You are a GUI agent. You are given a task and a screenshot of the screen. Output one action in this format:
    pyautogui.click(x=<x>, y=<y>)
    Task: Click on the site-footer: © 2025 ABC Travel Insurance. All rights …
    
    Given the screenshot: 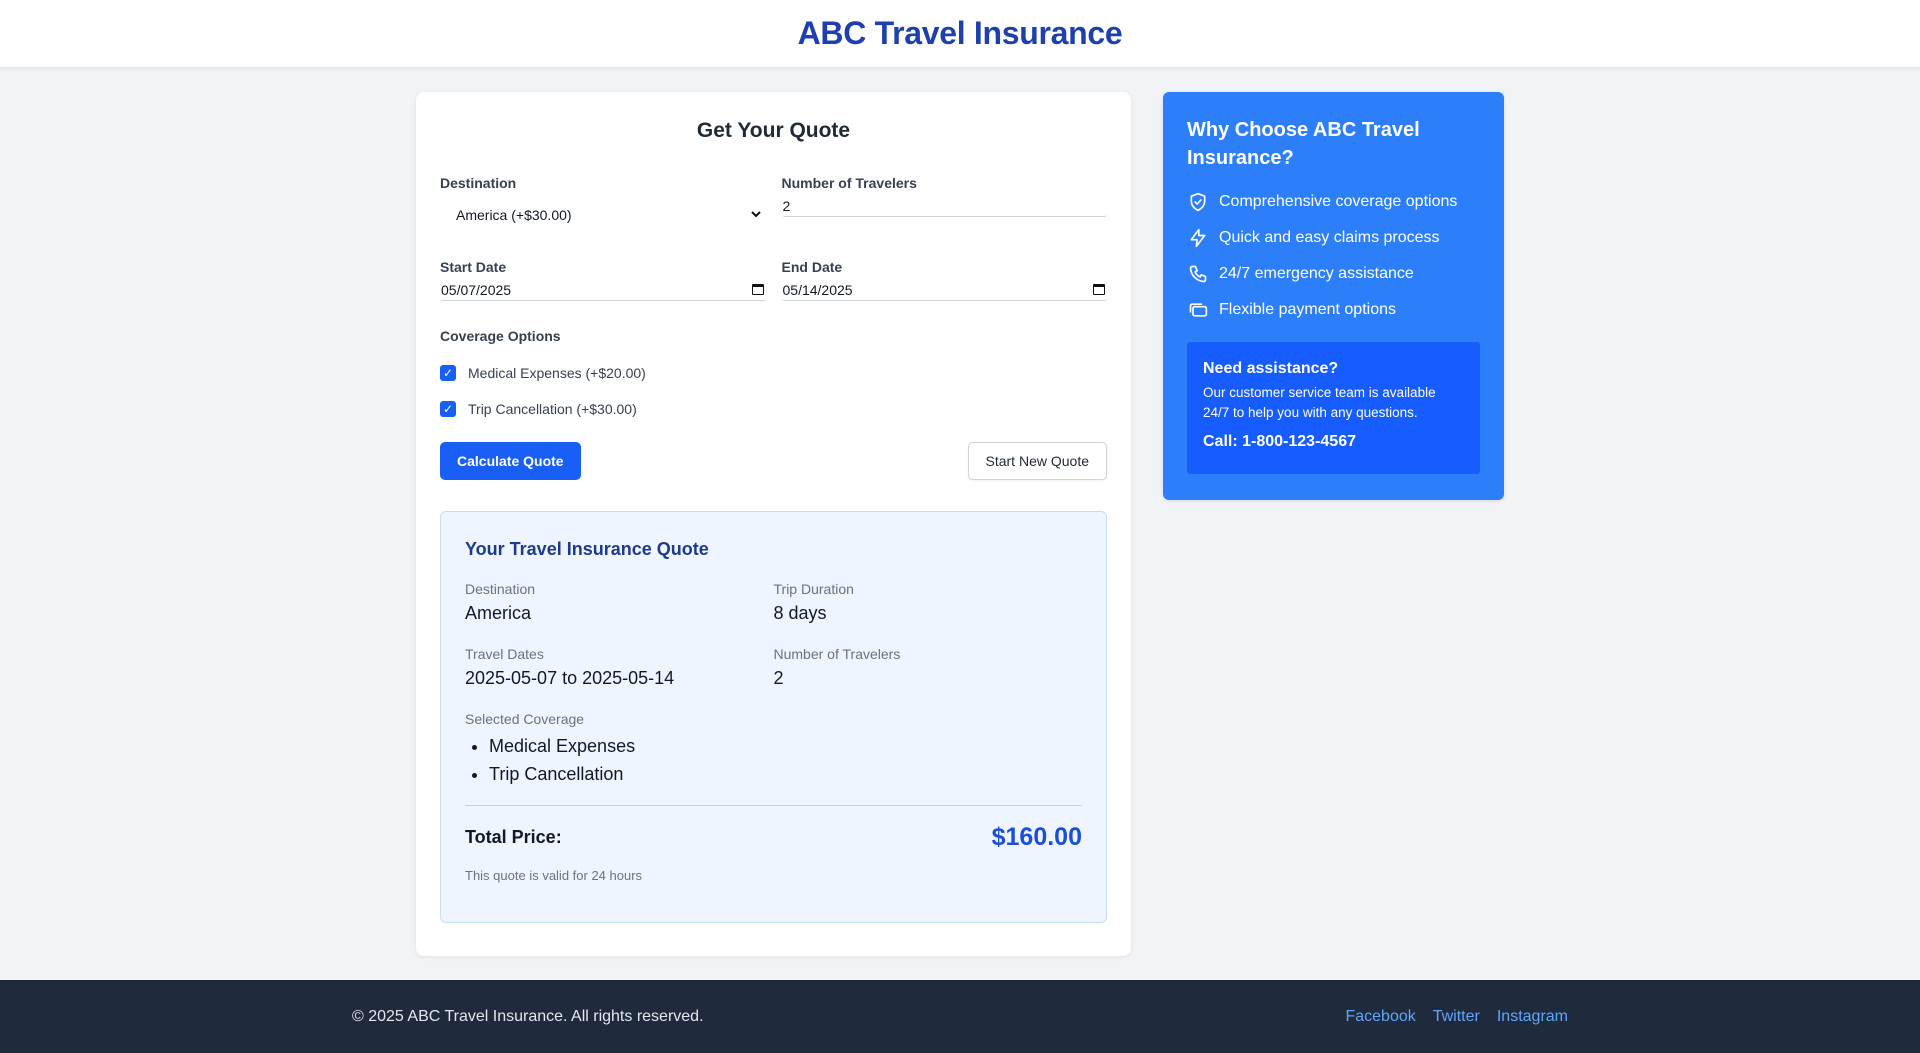 What is the action you would take?
    pyautogui.click(x=960, y=1016)
    